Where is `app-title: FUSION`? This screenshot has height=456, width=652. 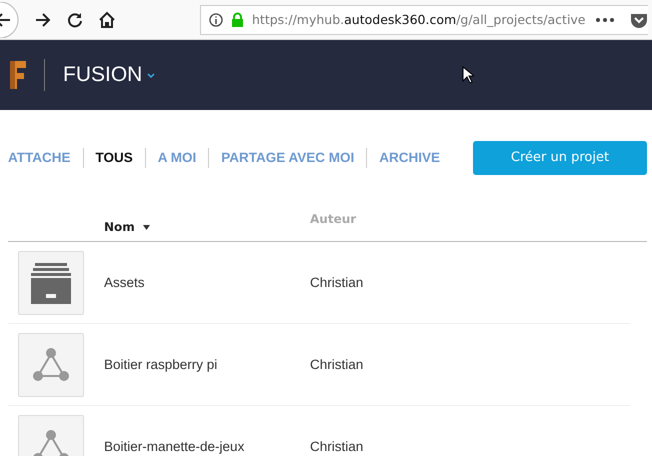 app-title: FUSION is located at coordinates (102, 75).